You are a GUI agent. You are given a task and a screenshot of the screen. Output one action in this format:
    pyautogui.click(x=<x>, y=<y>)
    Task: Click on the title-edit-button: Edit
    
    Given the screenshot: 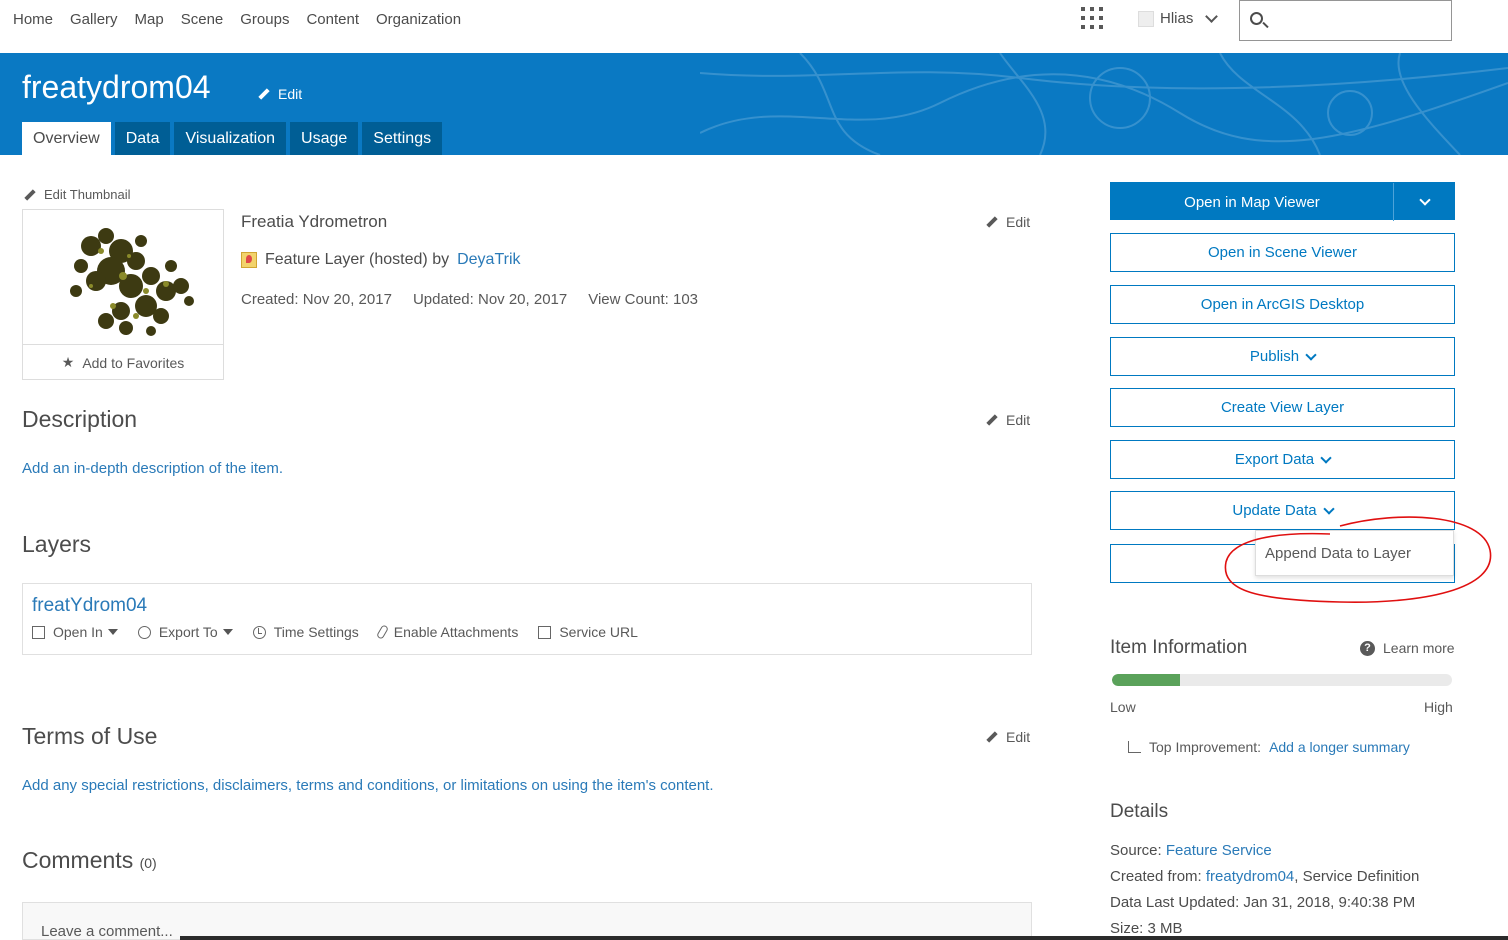 What is the action you would take?
    pyautogui.click(x=280, y=94)
    